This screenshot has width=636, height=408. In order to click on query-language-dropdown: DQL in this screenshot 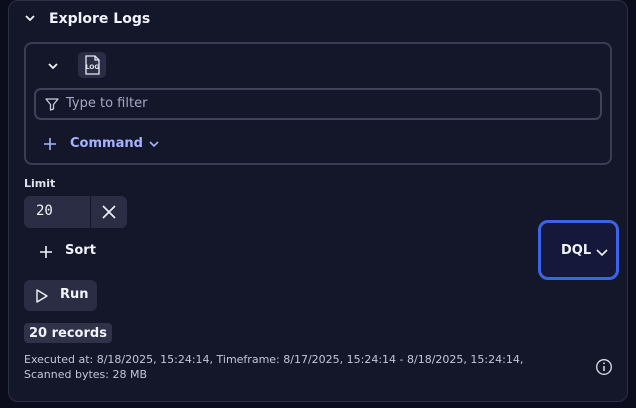, I will do `click(578, 250)`.